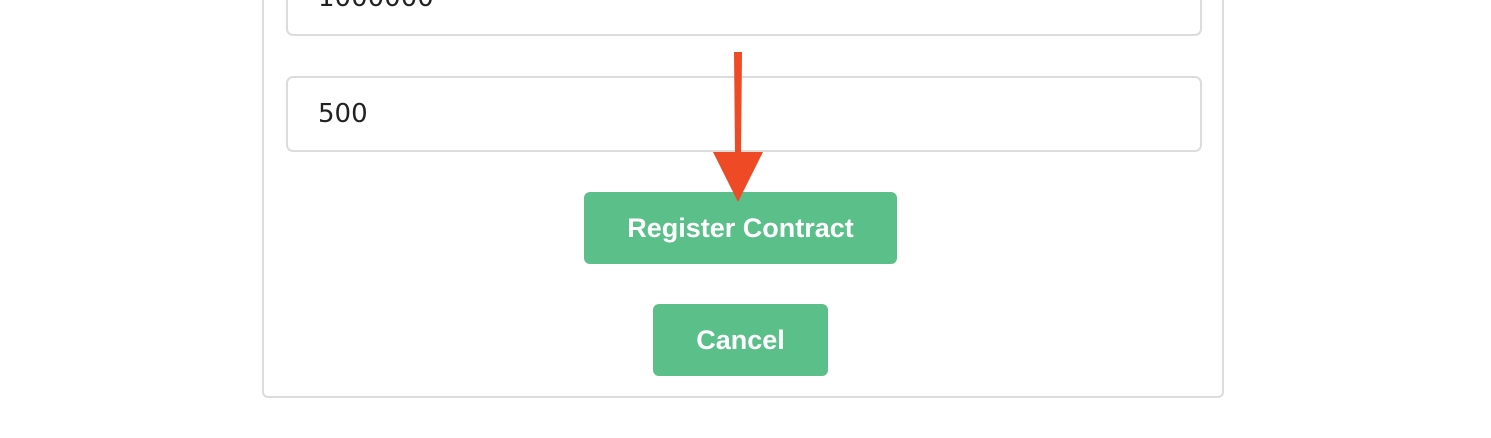 Image resolution: width=1491 pixels, height=438 pixels. What do you see at coordinates (744, 18) in the screenshot?
I see `amount-field` at bounding box center [744, 18].